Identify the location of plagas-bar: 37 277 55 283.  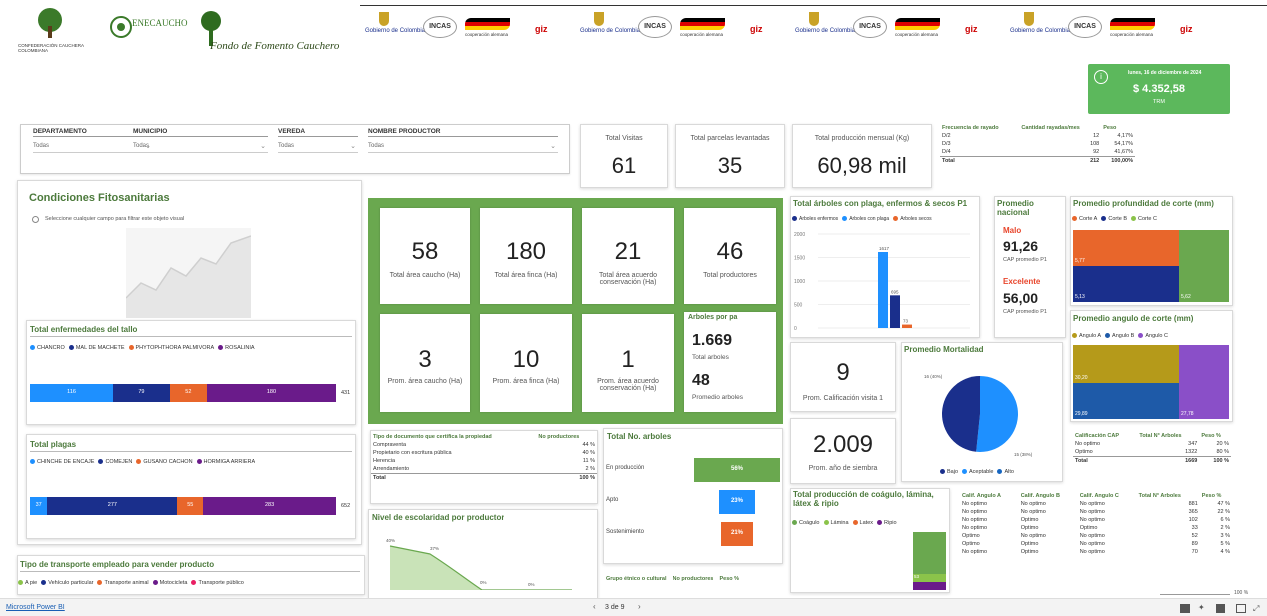
(183, 506).